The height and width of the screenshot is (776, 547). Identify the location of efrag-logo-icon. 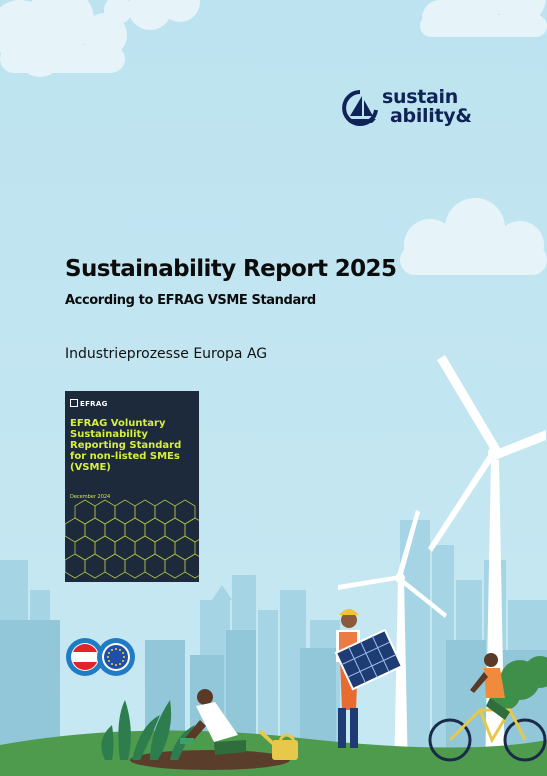
(74, 403).